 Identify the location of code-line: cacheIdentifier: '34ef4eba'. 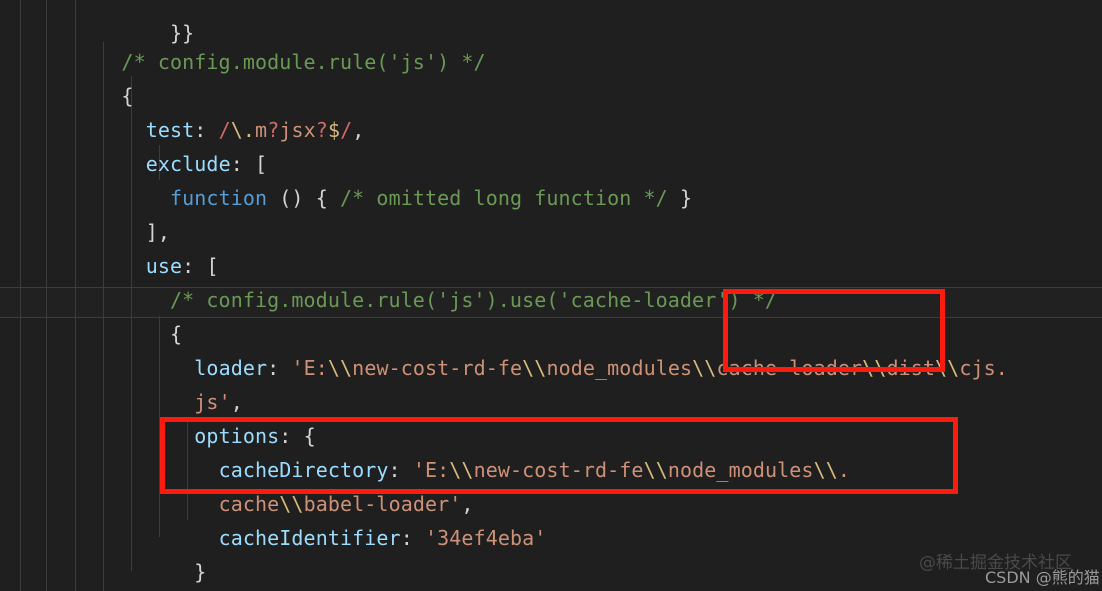
(551, 518).